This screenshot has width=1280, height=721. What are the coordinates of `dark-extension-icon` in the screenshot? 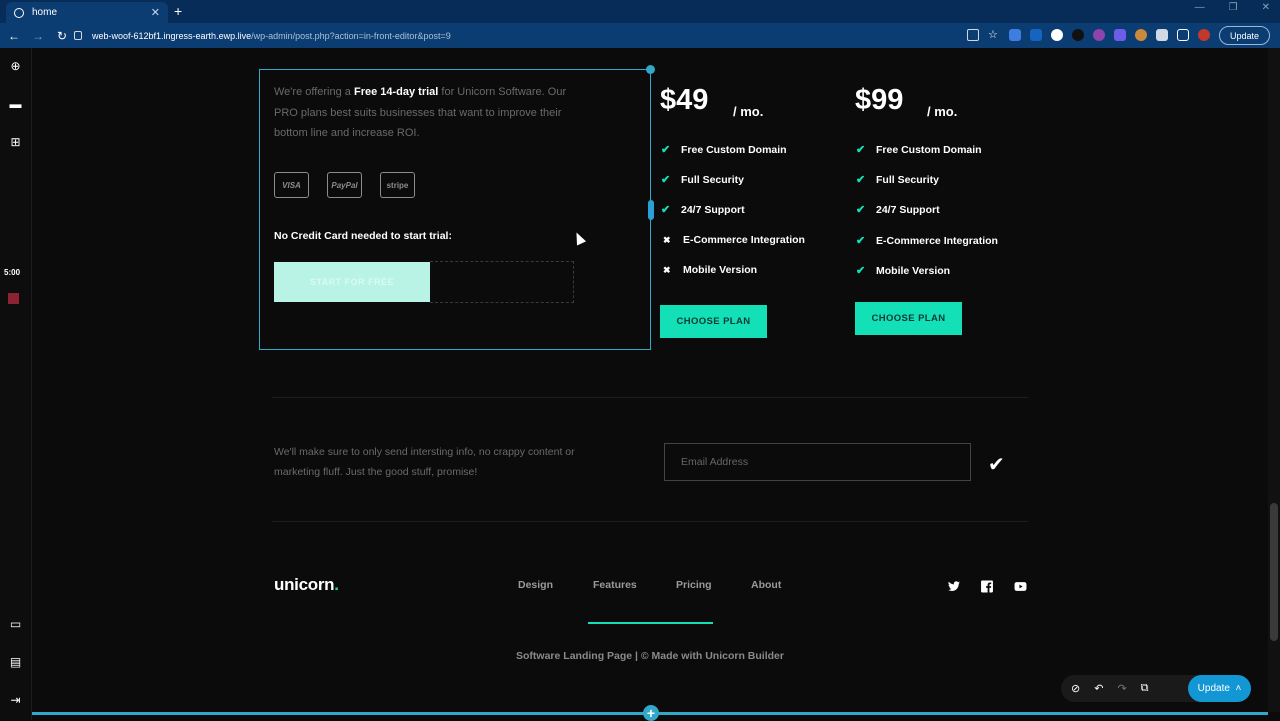 It's located at (1078, 35).